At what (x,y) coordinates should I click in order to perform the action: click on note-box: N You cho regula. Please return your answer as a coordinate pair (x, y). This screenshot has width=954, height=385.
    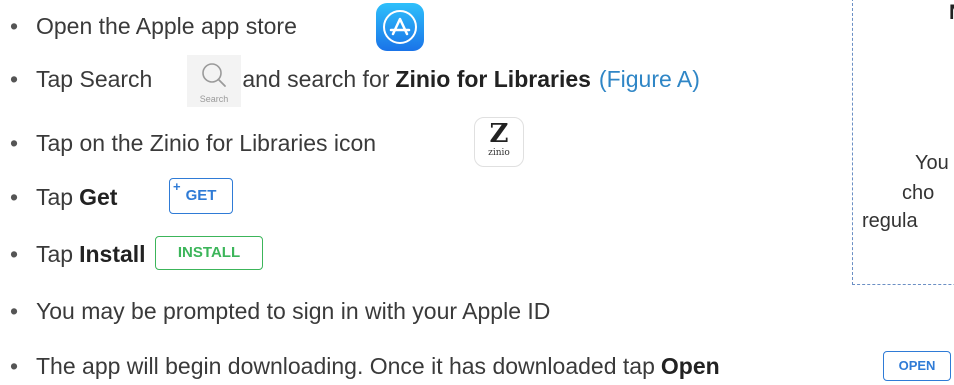
    Looking at the image, I should click on (903, 142).